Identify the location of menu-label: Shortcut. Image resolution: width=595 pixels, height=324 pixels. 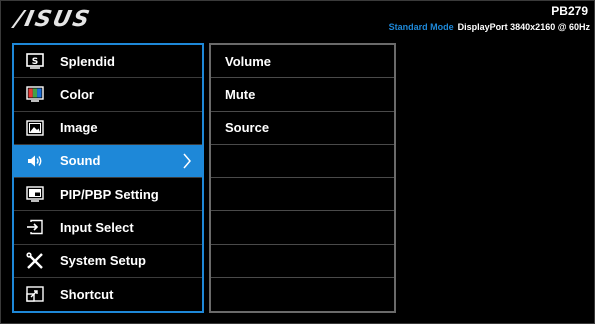
(87, 294).